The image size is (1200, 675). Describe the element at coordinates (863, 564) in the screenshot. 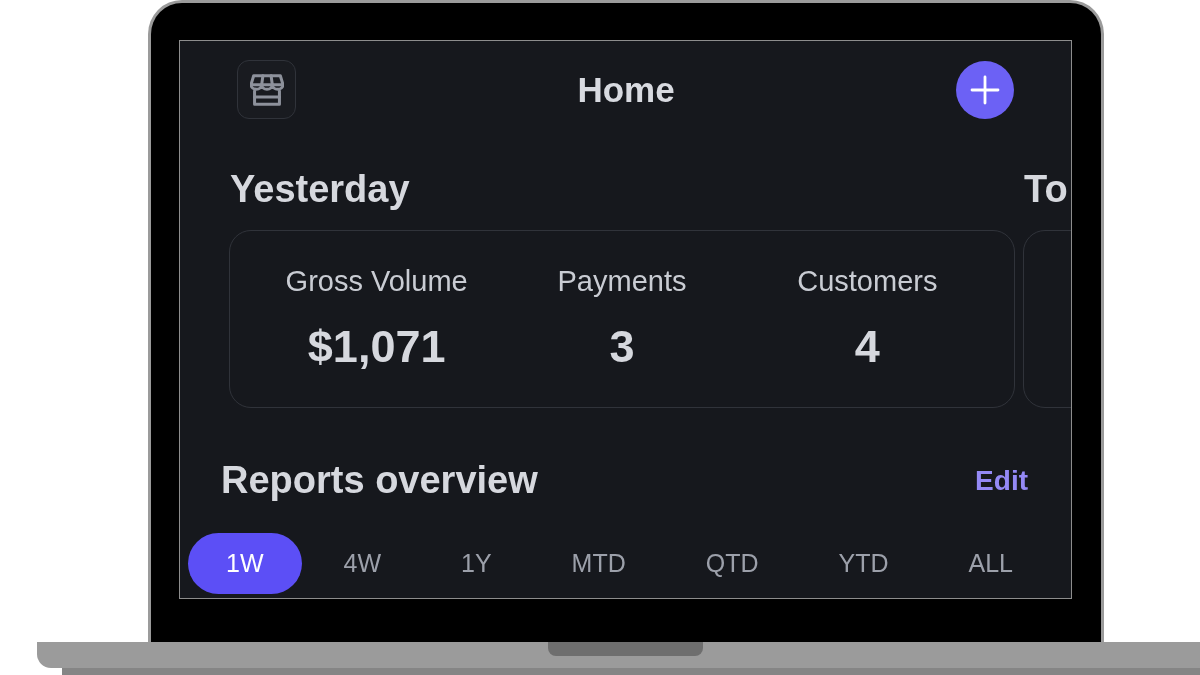

I see `period-tab: YTD` at that location.